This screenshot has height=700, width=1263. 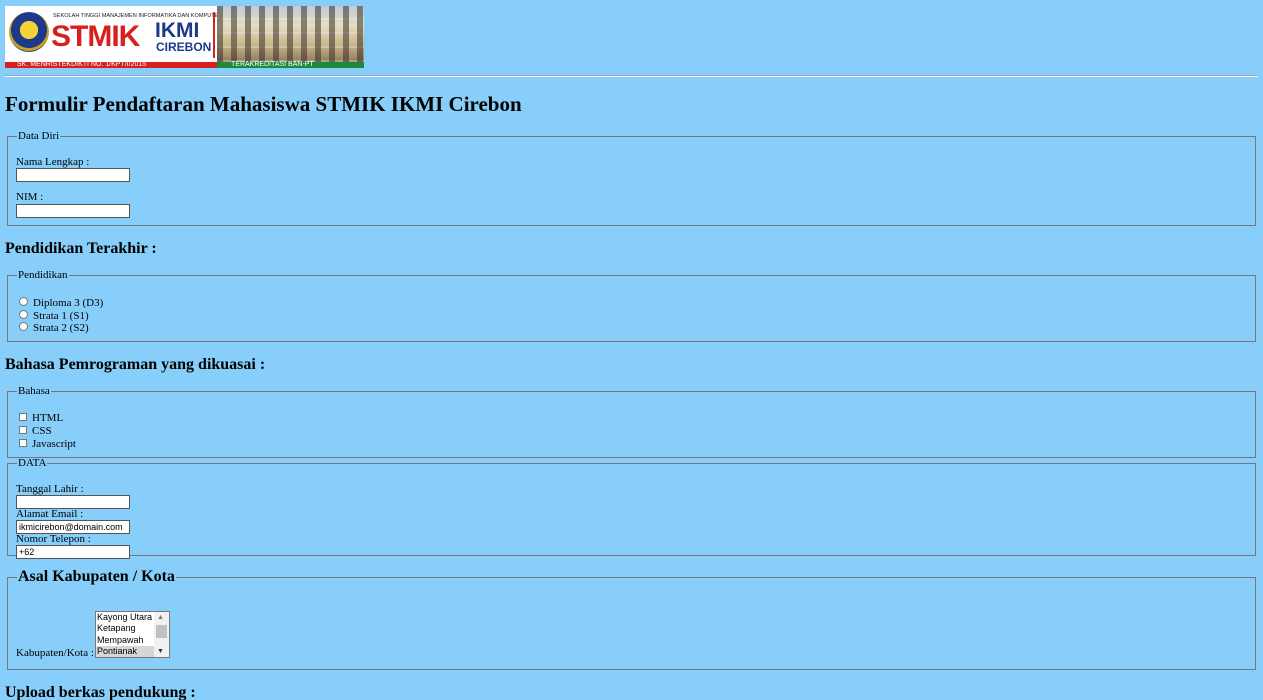 I want to click on radio-label: Diploma 3 (D3), so click(x=68, y=303).